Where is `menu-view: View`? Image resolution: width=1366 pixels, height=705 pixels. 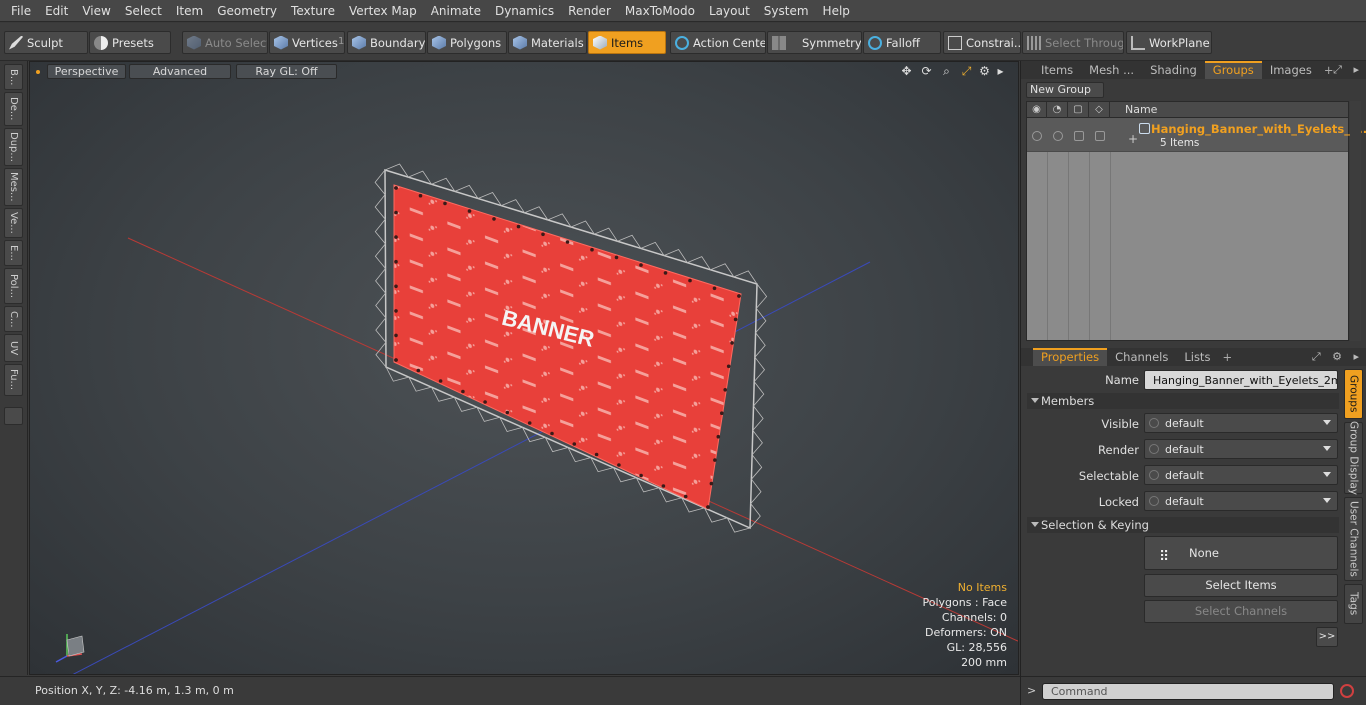 menu-view: View is located at coordinates (96, 11).